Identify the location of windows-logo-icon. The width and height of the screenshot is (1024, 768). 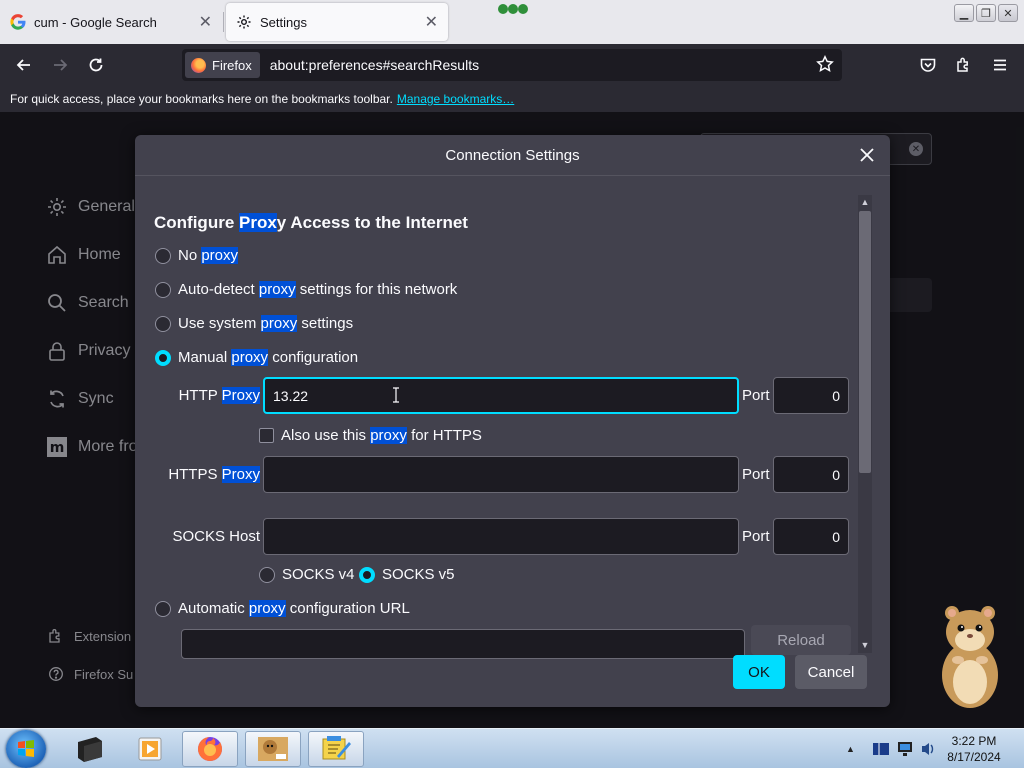
(26, 748).